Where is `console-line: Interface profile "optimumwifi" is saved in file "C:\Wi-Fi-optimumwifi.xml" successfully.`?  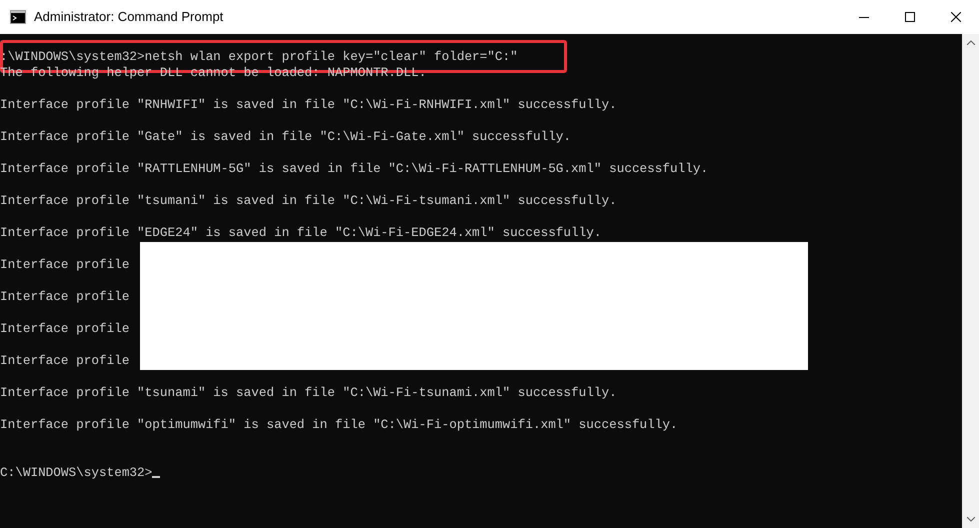
console-line: Interface profile "optimumwifi" is saved in file "C:\Wi-Fi-optimumwifi.xml" successfully. is located at coordinates (339, 424).